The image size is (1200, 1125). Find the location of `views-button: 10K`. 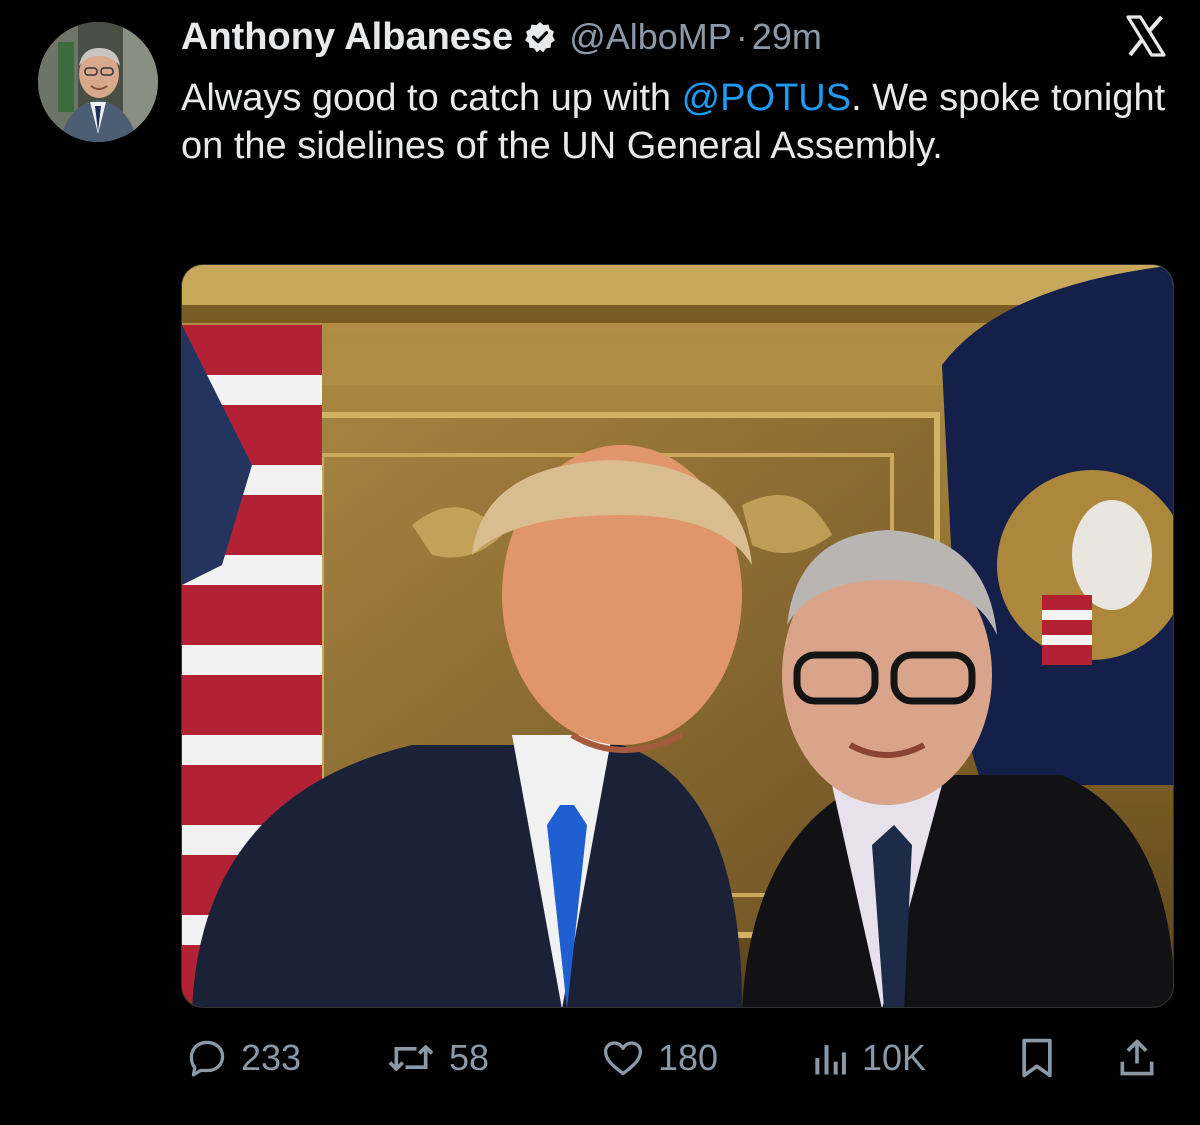

views-button: 10K is located at coordinates (868, 1058).